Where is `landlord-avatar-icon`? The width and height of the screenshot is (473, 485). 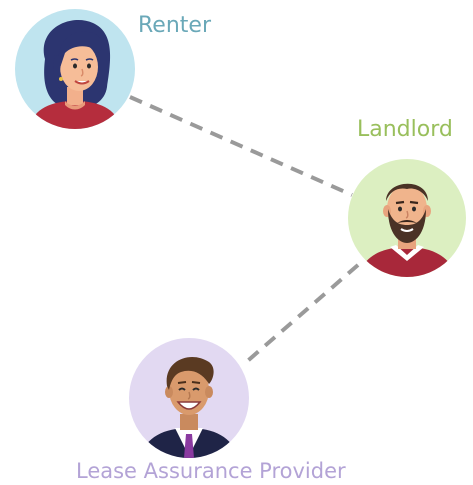 landlord-avatar-icon is located at coordinates (407, 218).